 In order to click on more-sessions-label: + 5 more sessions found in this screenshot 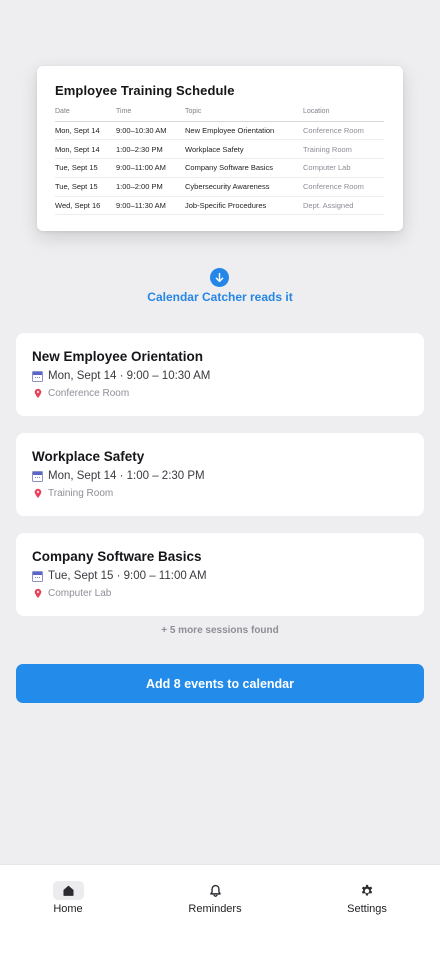, I will do `click(220, 630)`.